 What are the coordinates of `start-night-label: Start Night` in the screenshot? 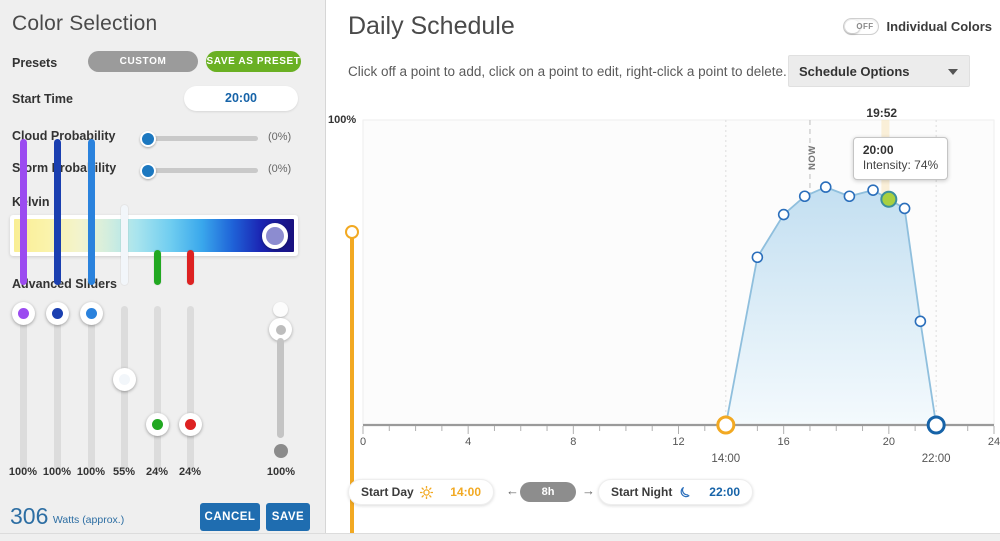 It's located at (642, 492).